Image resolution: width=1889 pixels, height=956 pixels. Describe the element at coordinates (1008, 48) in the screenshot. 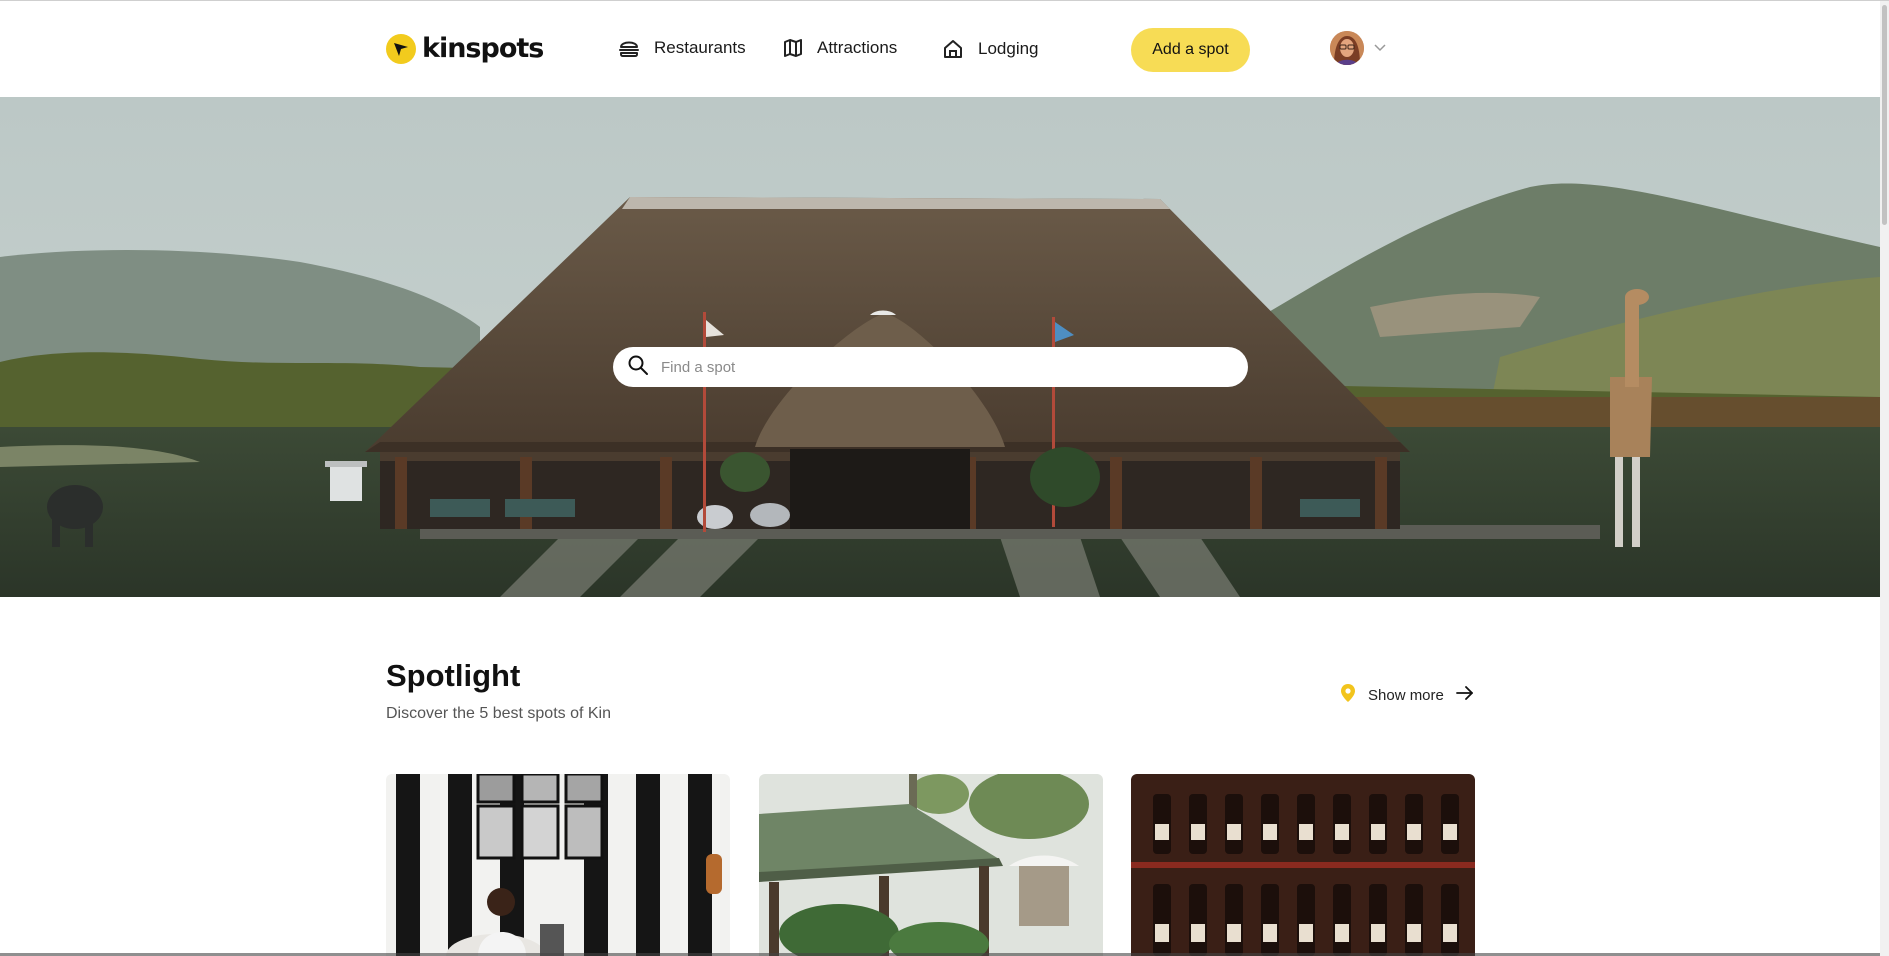

I see `nav-lodging-label: Lodging` at that location.